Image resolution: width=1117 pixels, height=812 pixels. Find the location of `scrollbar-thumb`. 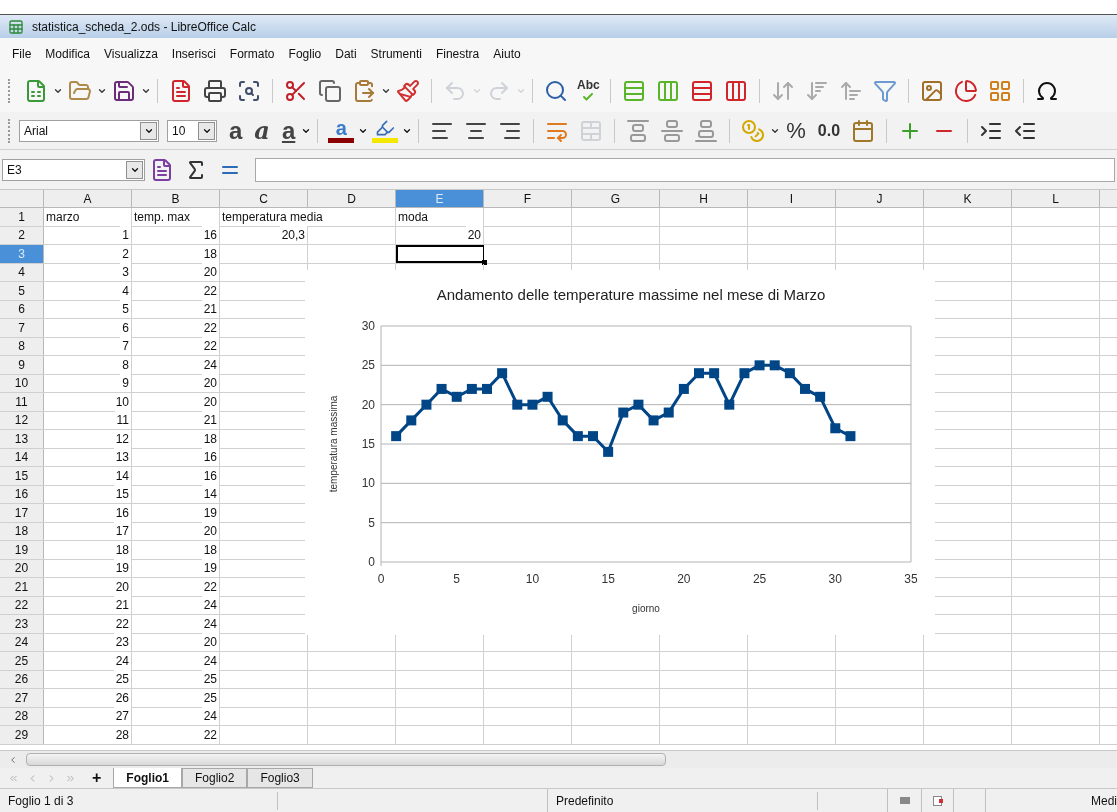

scrollbar-thumb is located at coordinates (346, 759).